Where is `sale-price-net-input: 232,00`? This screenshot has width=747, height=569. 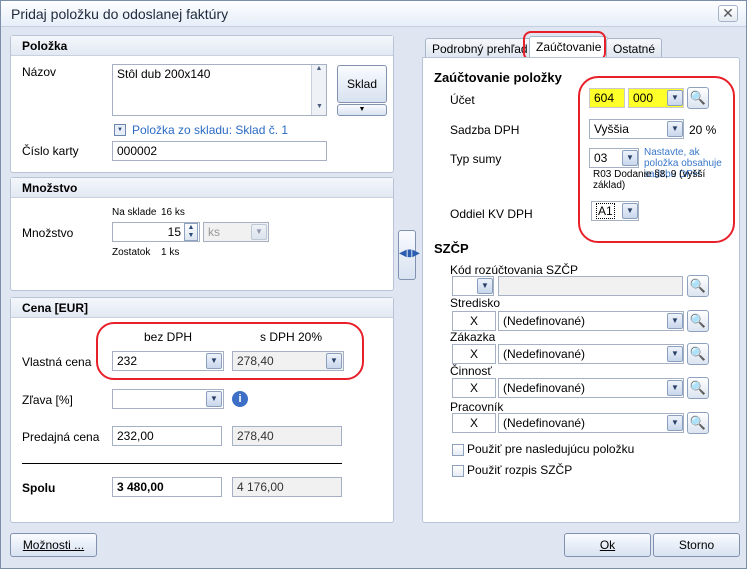 sale-price-net-input: 232,00 is located at coordinates (167, 436).